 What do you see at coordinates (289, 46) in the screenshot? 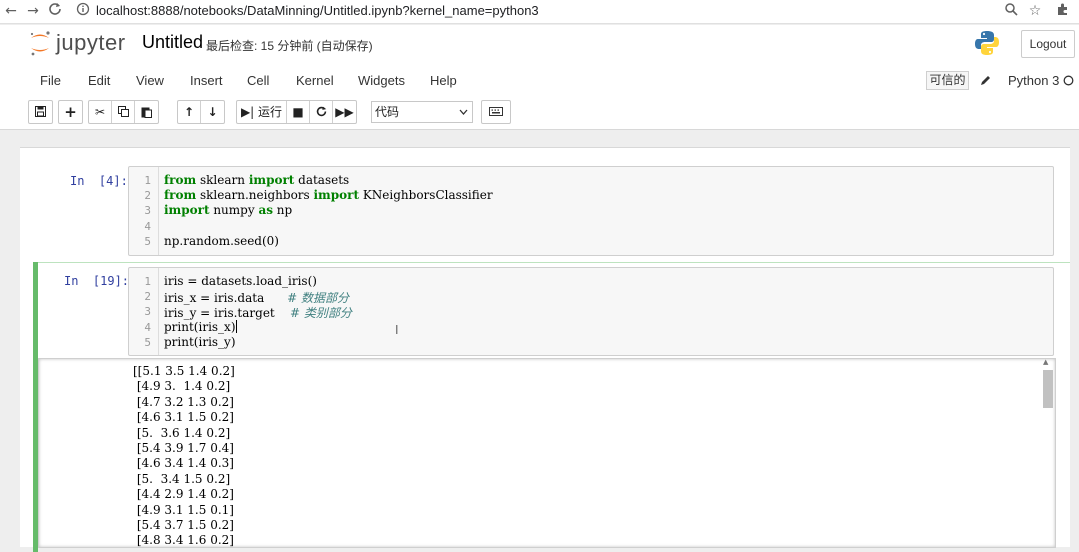
I see `save-status: 最后检查: 15 分钟前 (自动保存)` at bounding box center [289, 46].